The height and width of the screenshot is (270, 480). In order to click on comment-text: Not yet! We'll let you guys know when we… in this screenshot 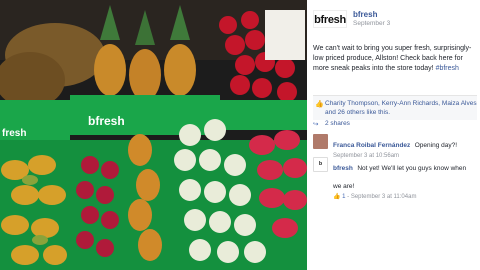, I will do `click(400, 177)`.